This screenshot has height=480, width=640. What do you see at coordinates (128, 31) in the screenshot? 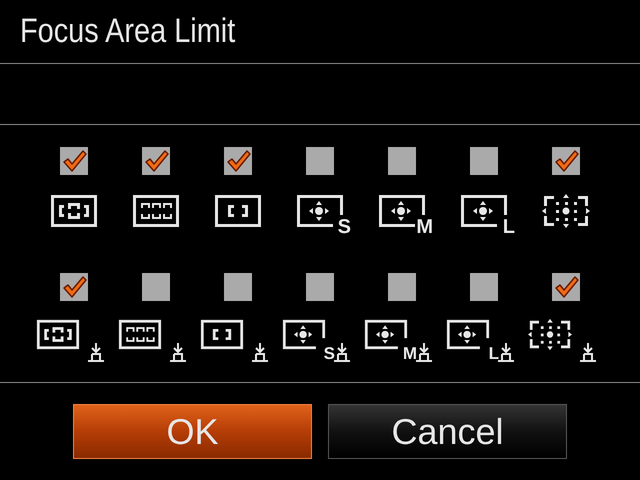
I see `screen-title: Focus Area Limit` at bounding box center [128, 31].